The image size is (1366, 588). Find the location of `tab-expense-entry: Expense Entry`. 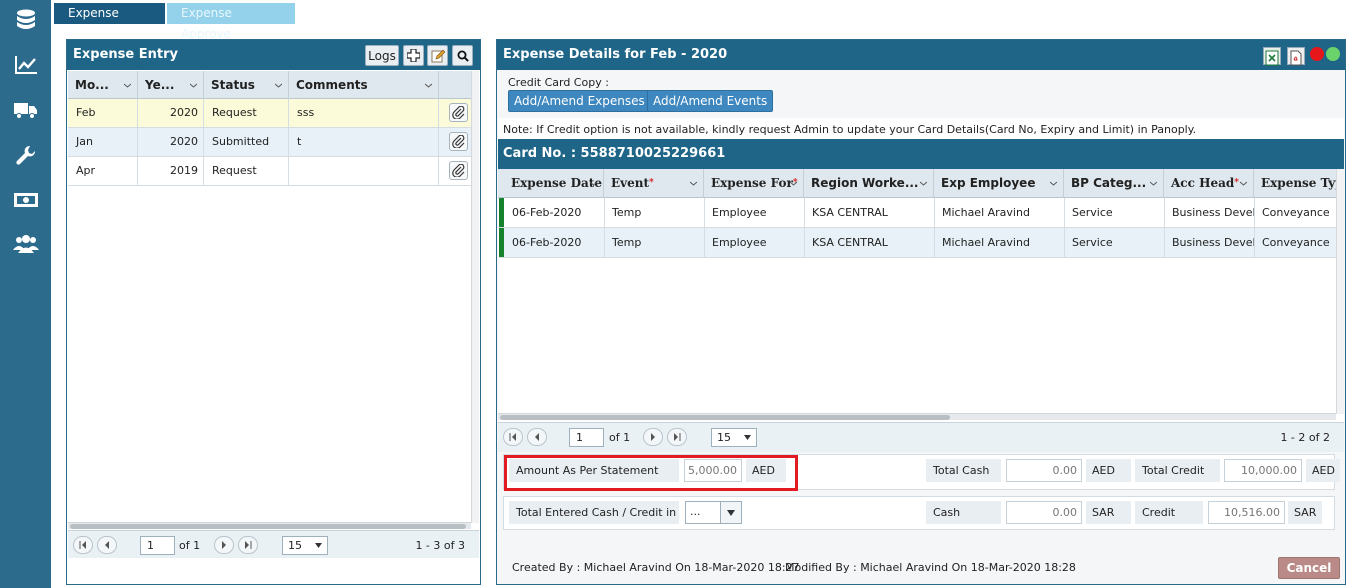

tab-expense-entry: Expense Entry is located at coordinates (109, 22).